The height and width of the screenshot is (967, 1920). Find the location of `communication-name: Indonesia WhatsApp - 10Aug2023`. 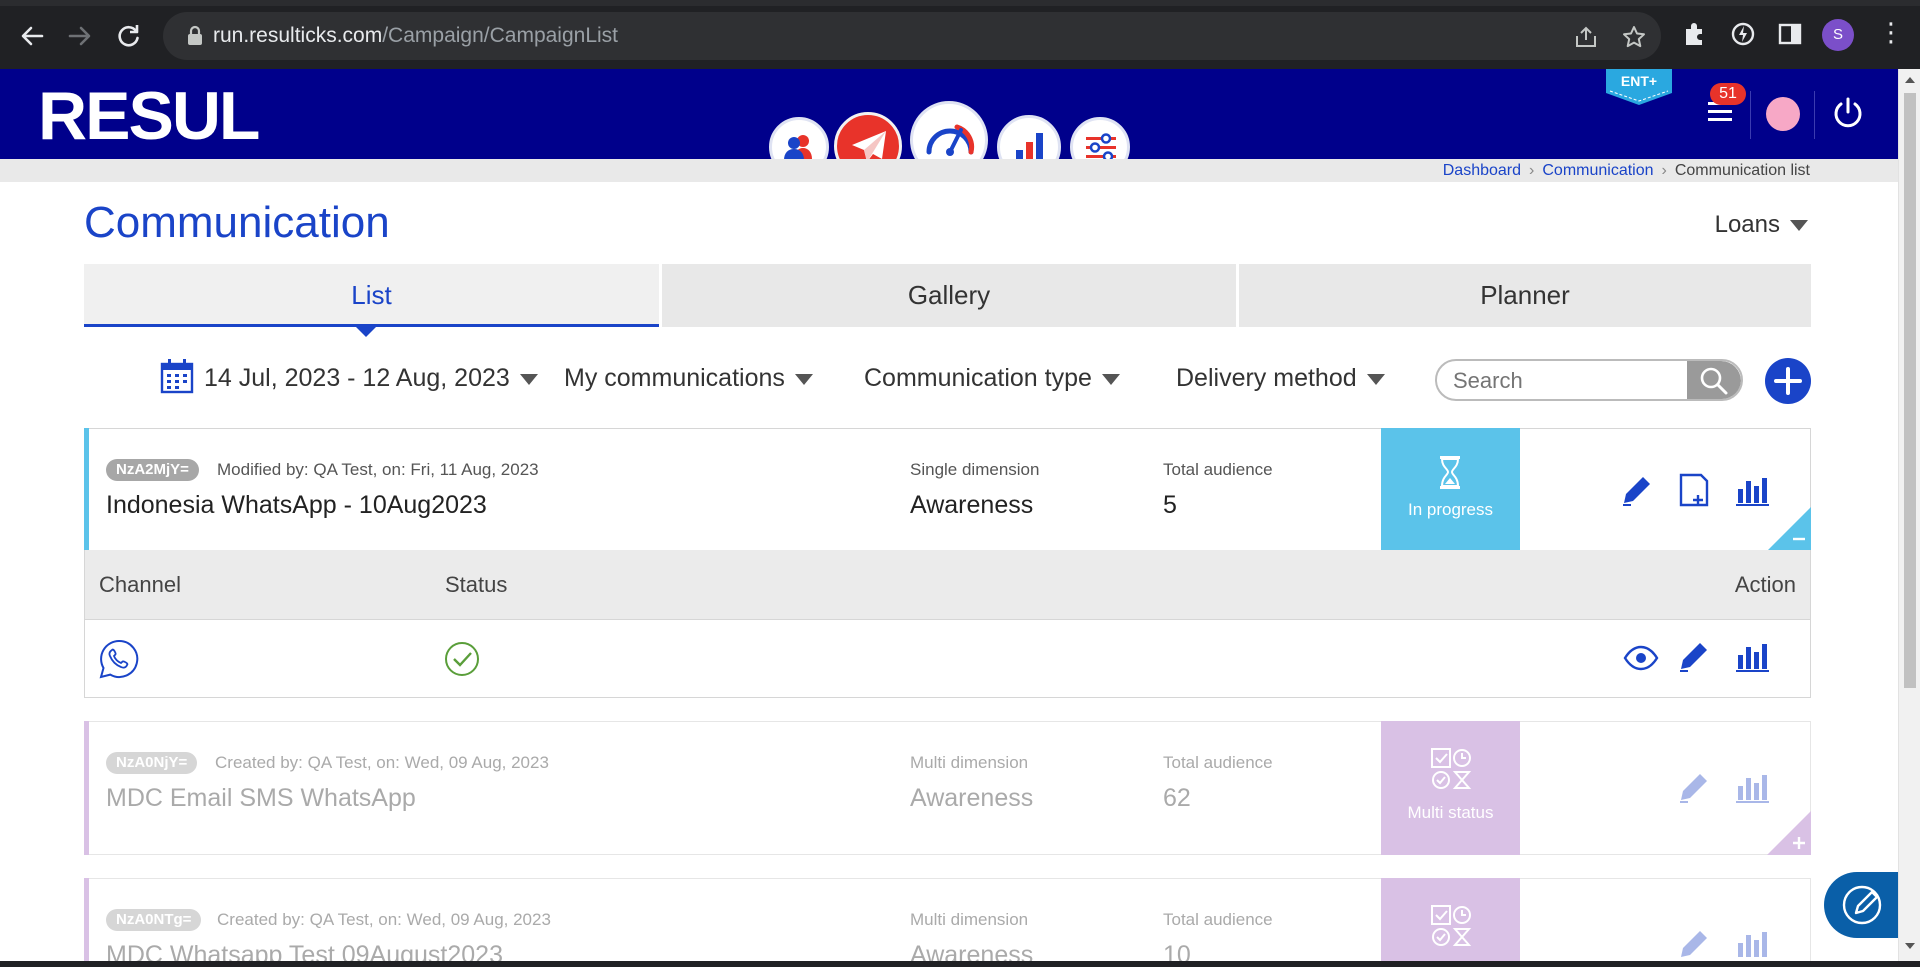

communication-name: Indonesia WhatsApp - 10Aug2023 is located at coordinates (296, 505).